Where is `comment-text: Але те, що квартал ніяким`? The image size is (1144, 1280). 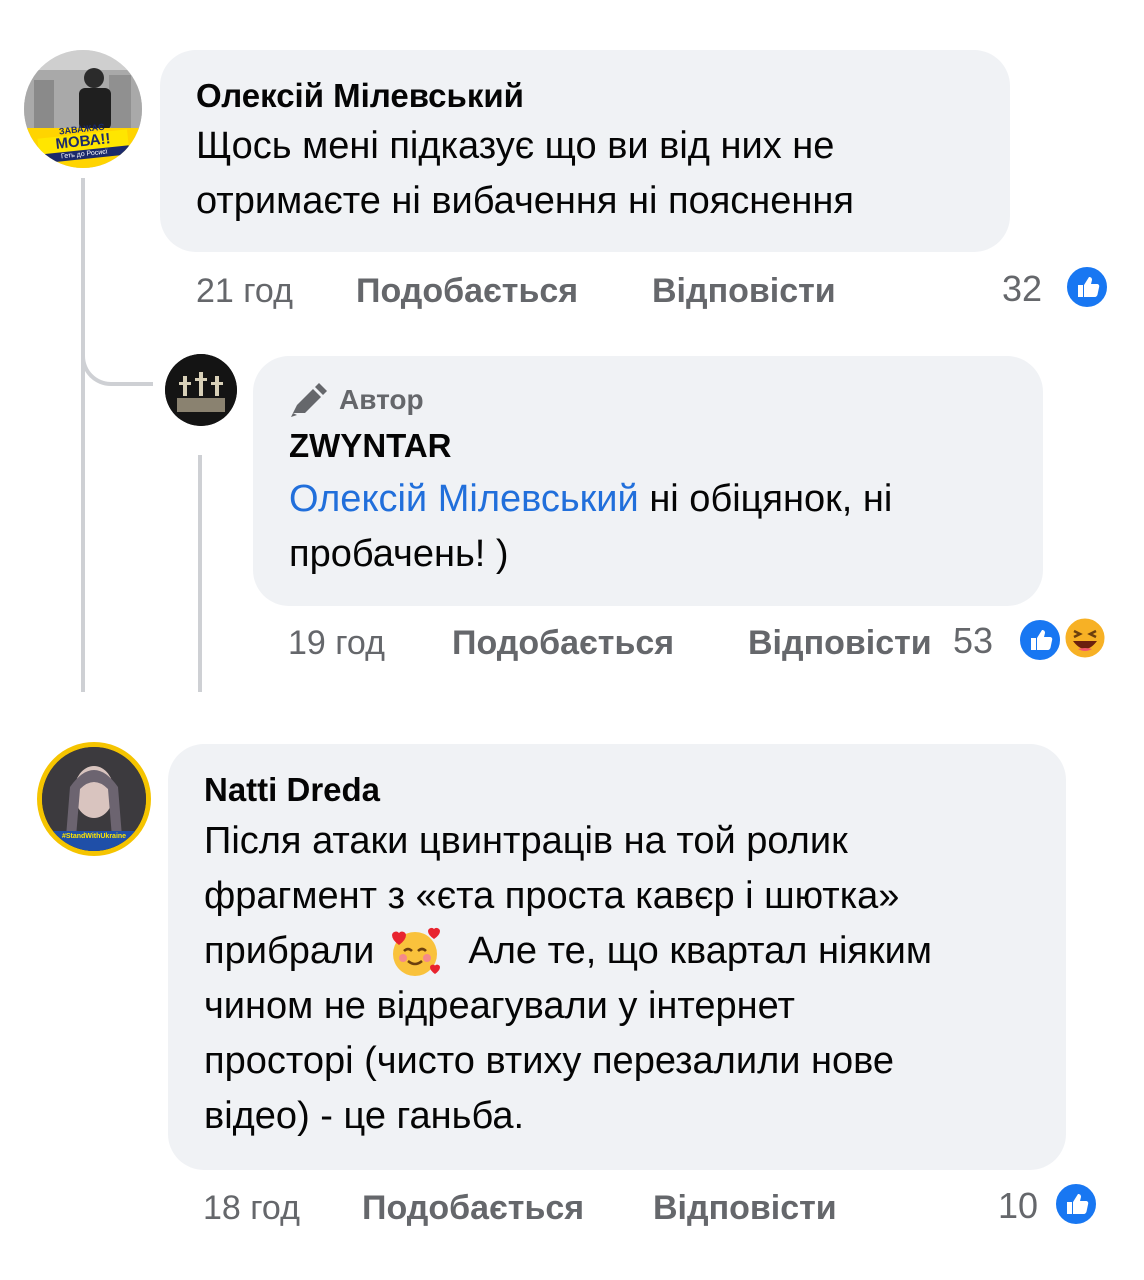 comment-text: Але те, що квартал ніяким is located at coordinates (700, 951).